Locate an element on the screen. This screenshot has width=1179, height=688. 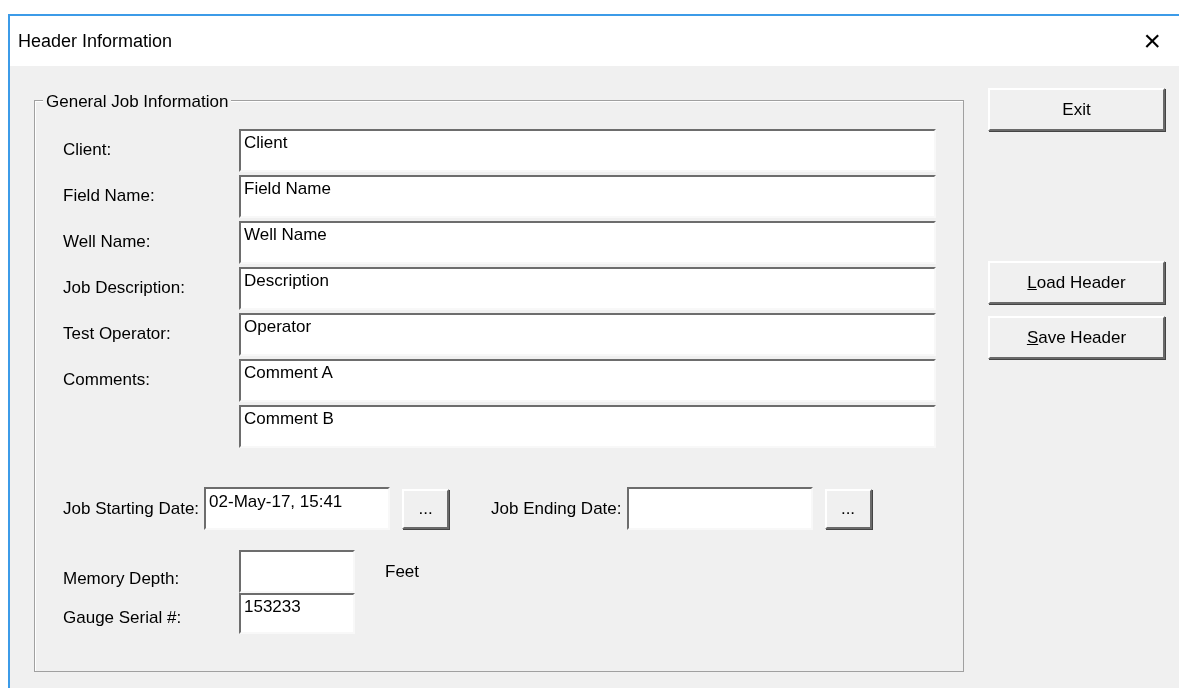
text-field: Client is located at coordinates (587, 150).